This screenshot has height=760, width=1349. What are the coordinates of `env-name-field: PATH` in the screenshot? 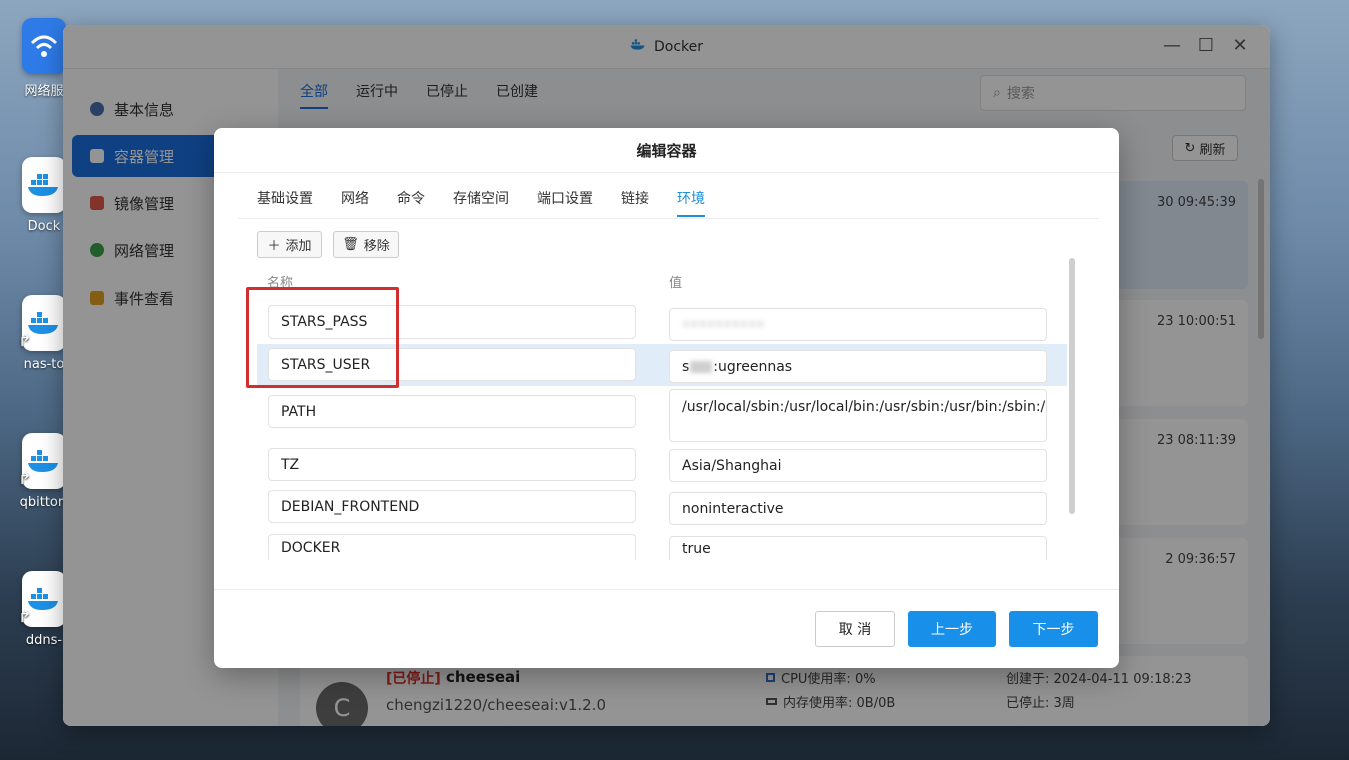 It's located at (452, 411).